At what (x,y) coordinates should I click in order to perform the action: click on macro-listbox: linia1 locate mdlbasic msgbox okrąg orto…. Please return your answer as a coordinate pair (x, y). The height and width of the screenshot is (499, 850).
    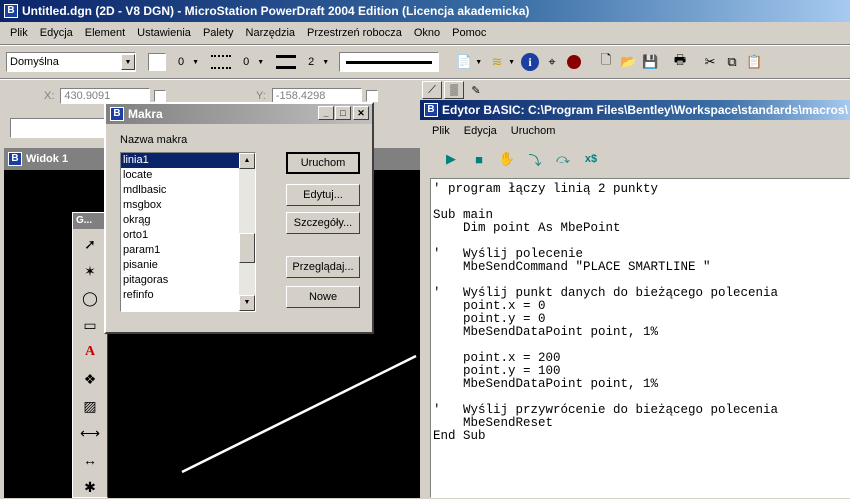
    Looking at the image, I should click on (188, 232).